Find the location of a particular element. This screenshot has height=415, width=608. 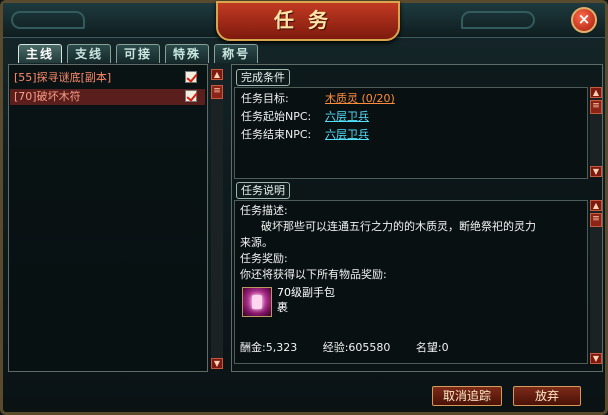

window-title: 任务 is located at coordinates (308, 20).